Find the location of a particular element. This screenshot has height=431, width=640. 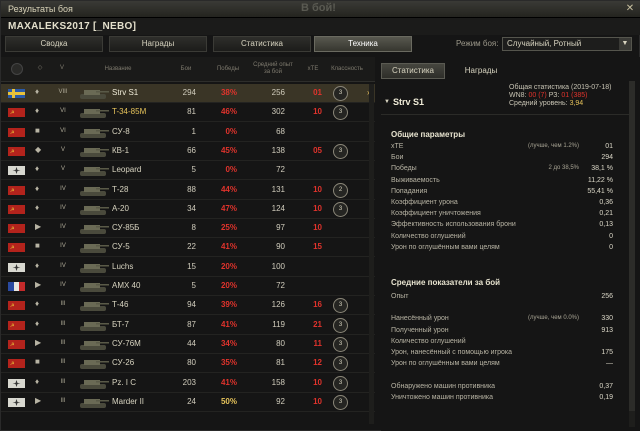

battles-count: 34 is located at coordinates (191, 208).